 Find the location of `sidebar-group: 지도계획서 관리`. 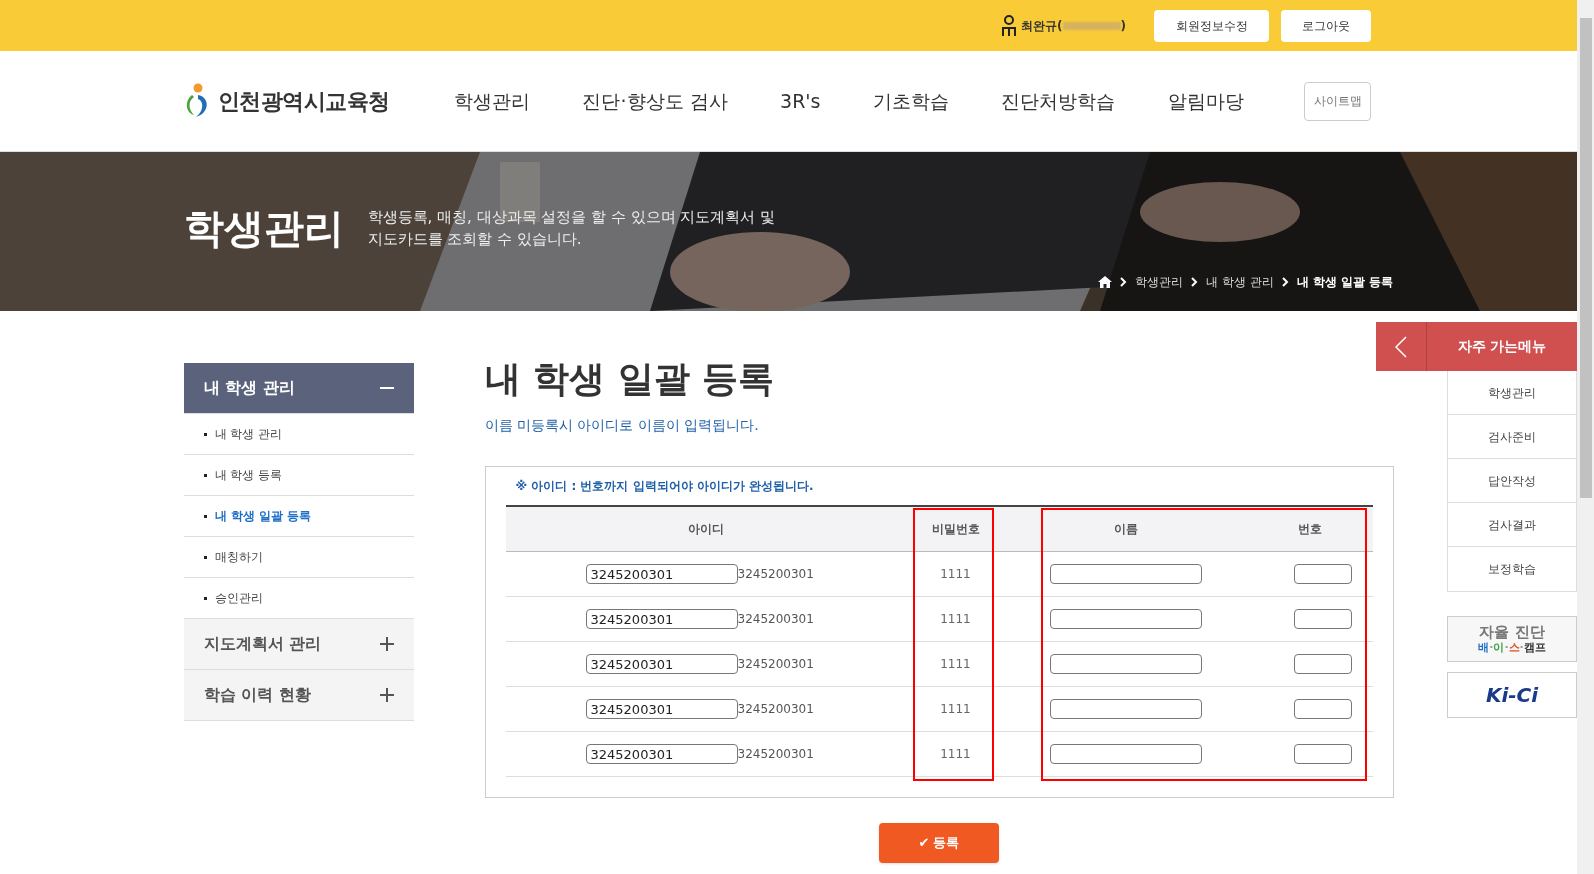

sidebar-group: 지도계획서 관리 is located at coordinates (298, 644).